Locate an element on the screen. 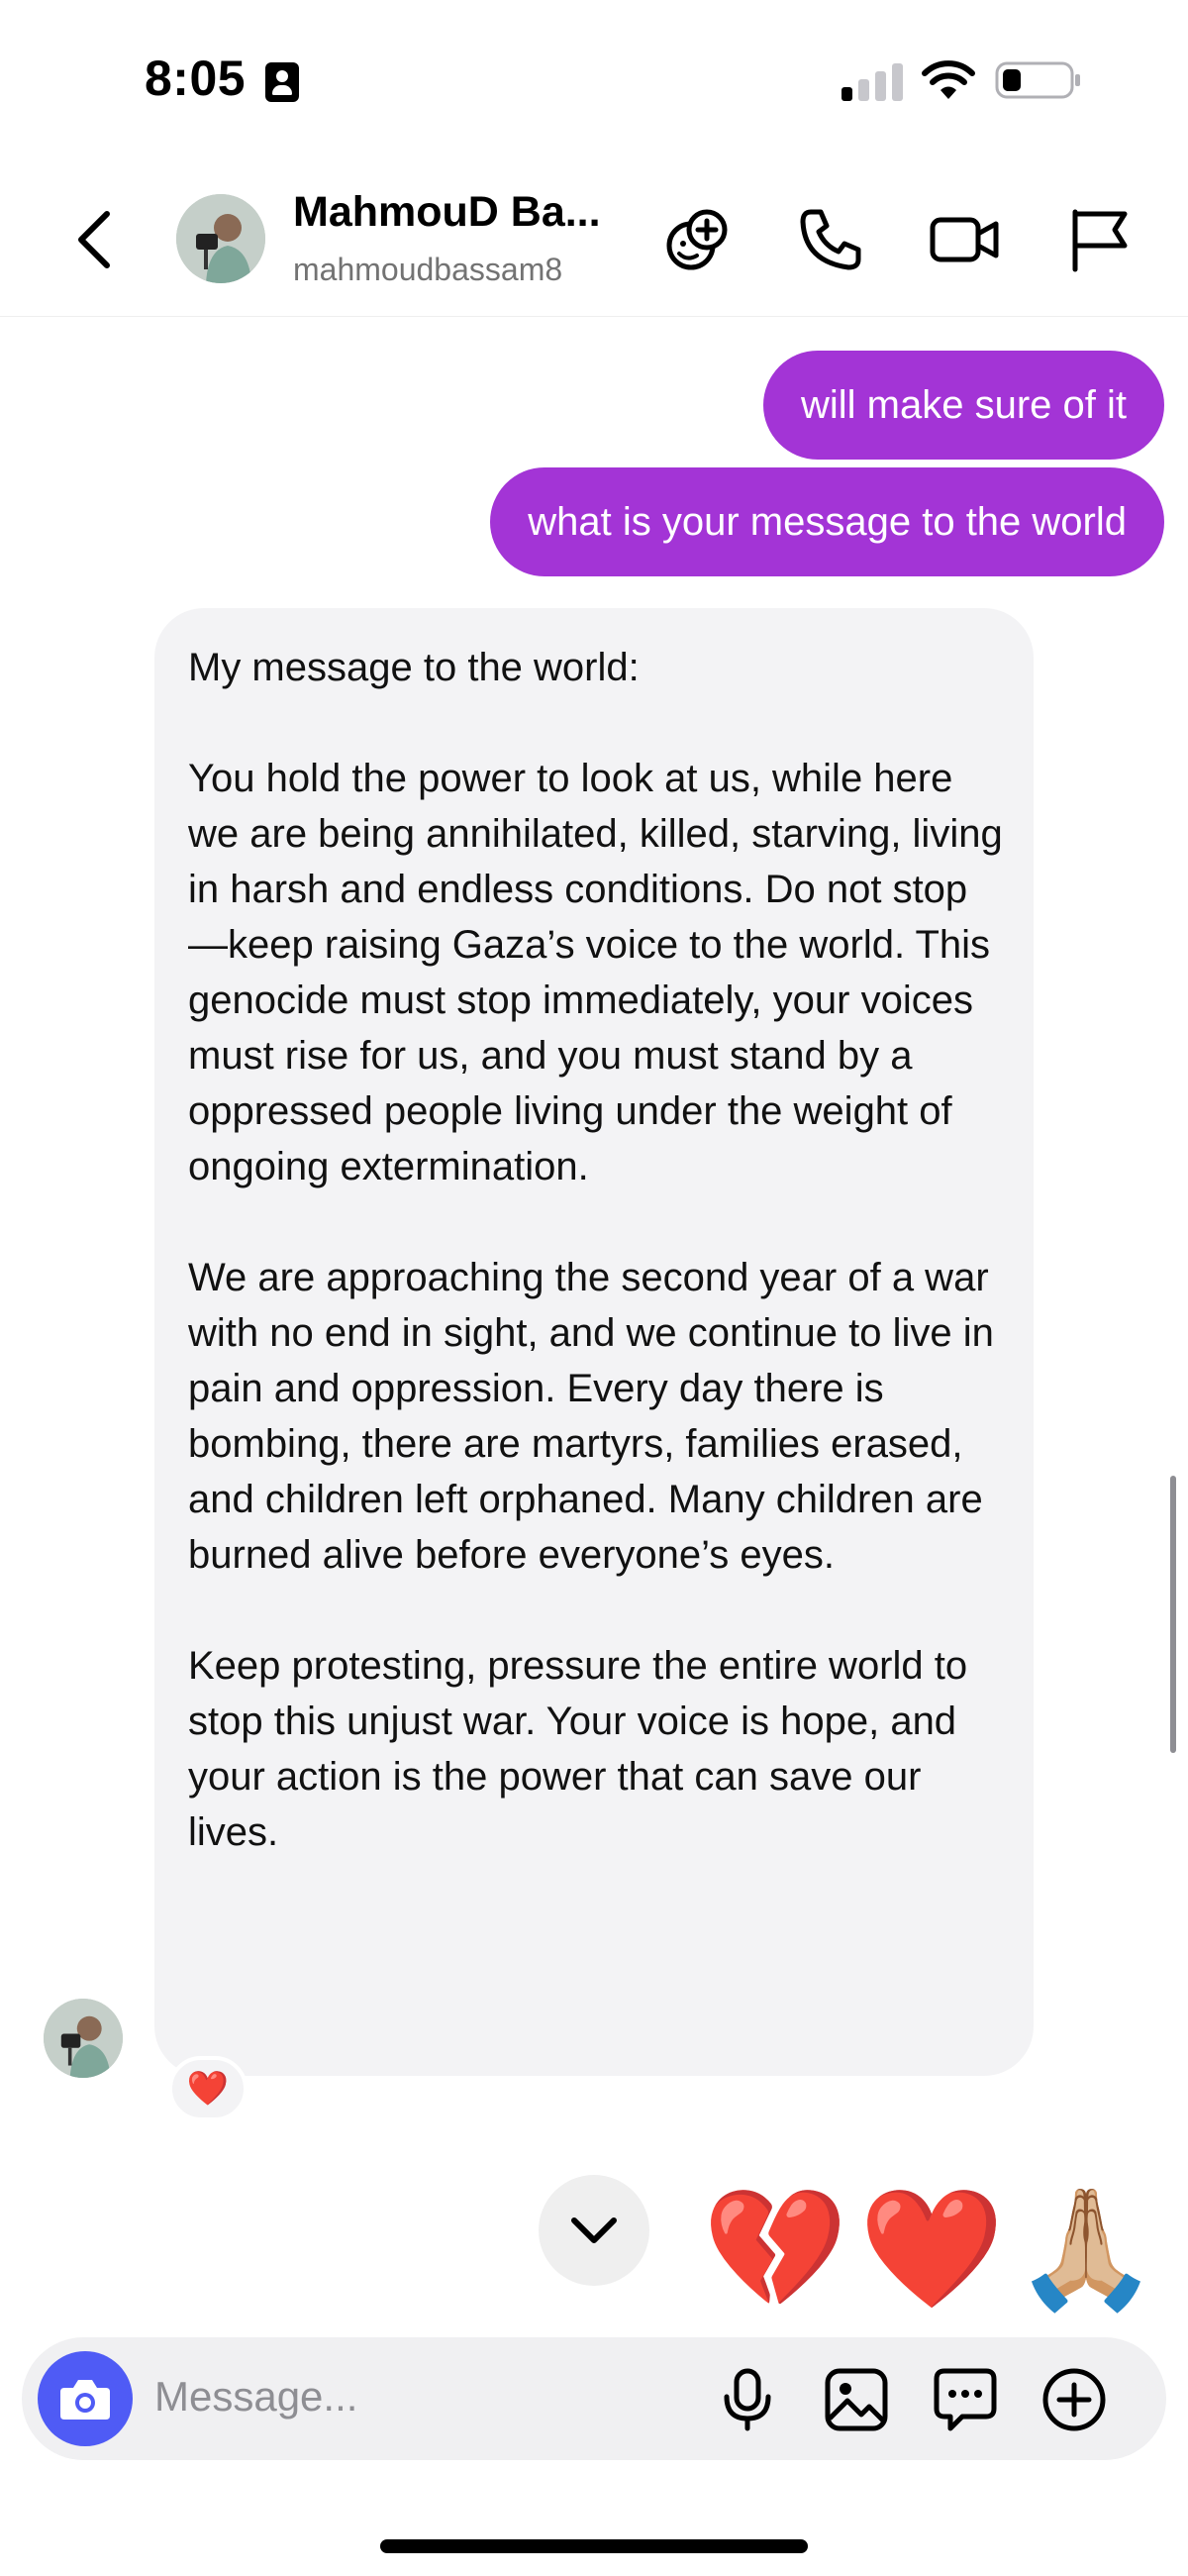  heart-reaction-icon: ❤️ is located at coordinates (208, 2089).